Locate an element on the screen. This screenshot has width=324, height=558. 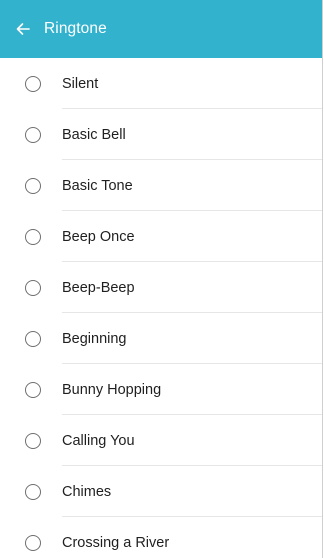
ringtone-label: Basic Tone is located at coordinates (97, 185).